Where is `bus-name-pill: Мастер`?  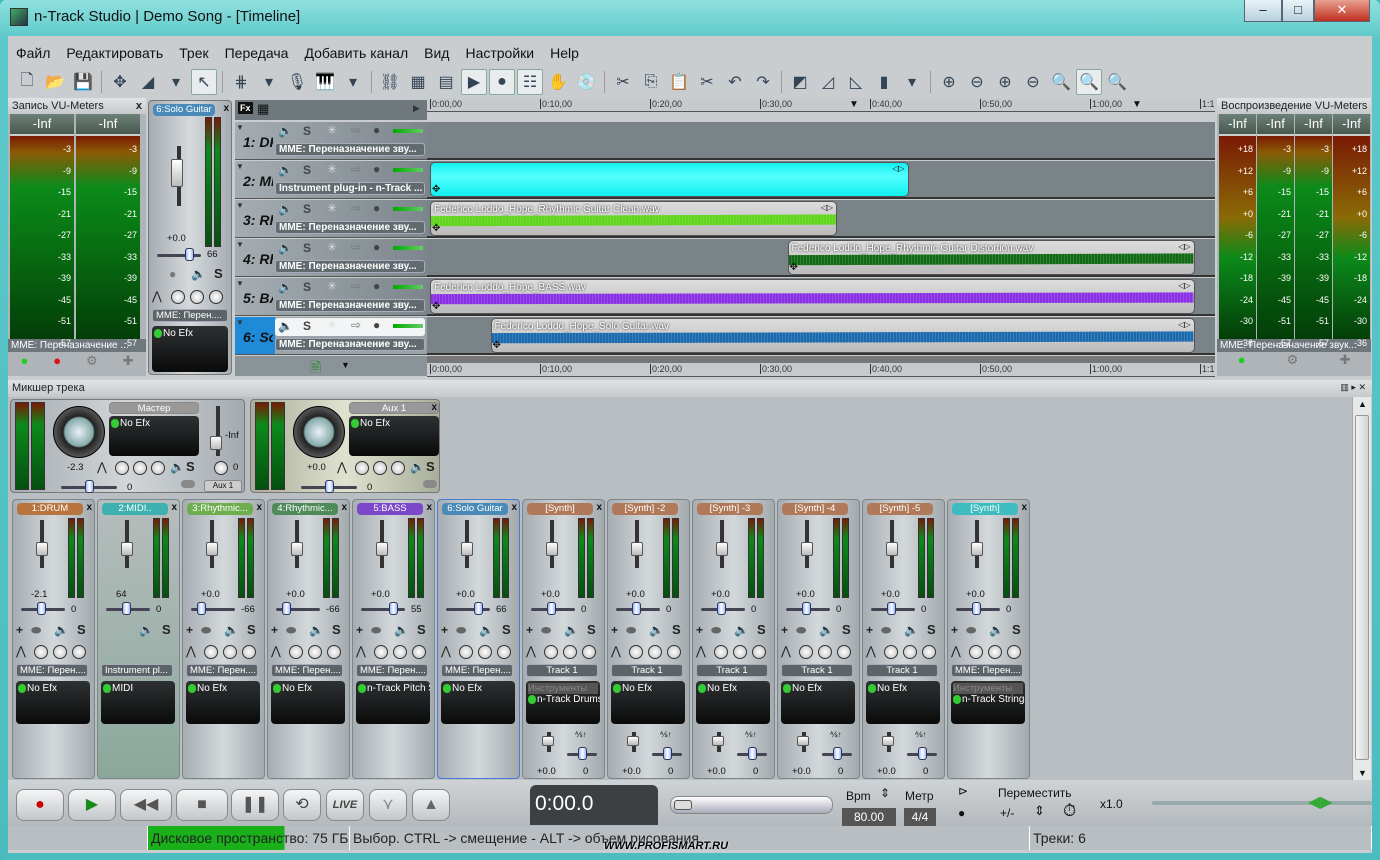
bus-name-pill: Мастер is located at coordinates (154, 408).